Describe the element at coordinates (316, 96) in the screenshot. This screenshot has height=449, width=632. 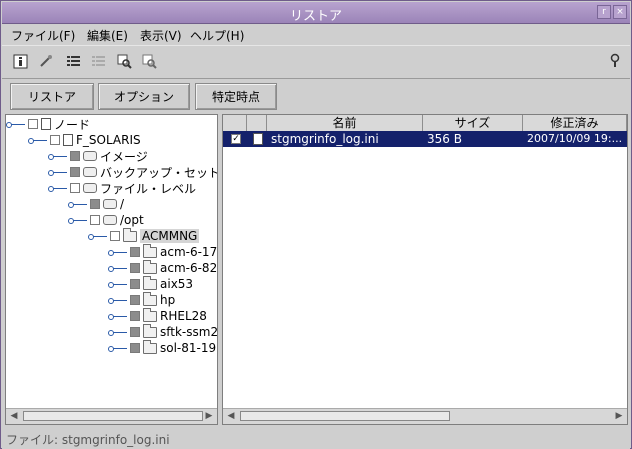
I see `action-button-row: リストア オプション 特定時点` at that location.